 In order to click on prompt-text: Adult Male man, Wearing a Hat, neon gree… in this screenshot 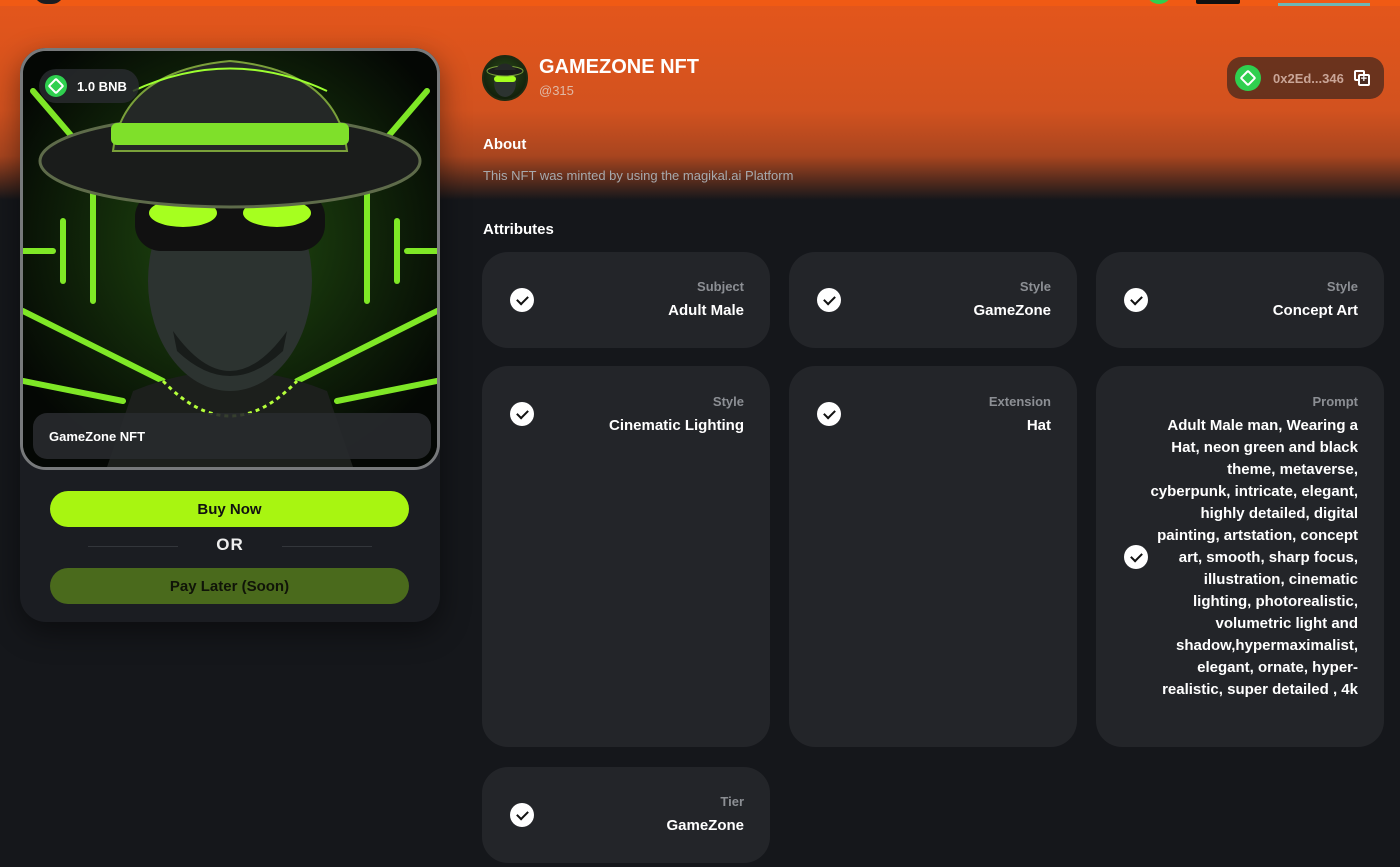, I will do `click(1254, 557)`.